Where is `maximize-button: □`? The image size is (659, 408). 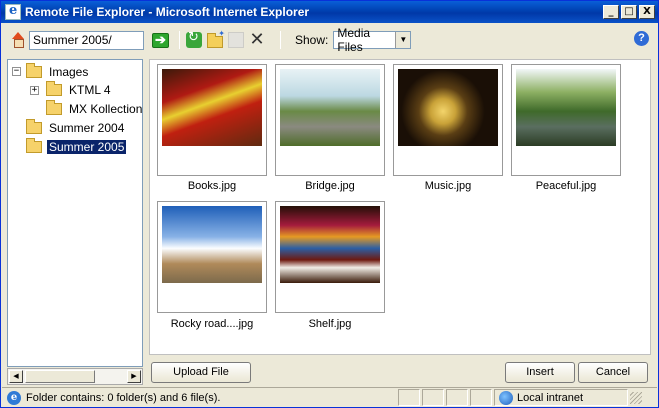 maximize-button: □ is located at coordinates (629, 12).